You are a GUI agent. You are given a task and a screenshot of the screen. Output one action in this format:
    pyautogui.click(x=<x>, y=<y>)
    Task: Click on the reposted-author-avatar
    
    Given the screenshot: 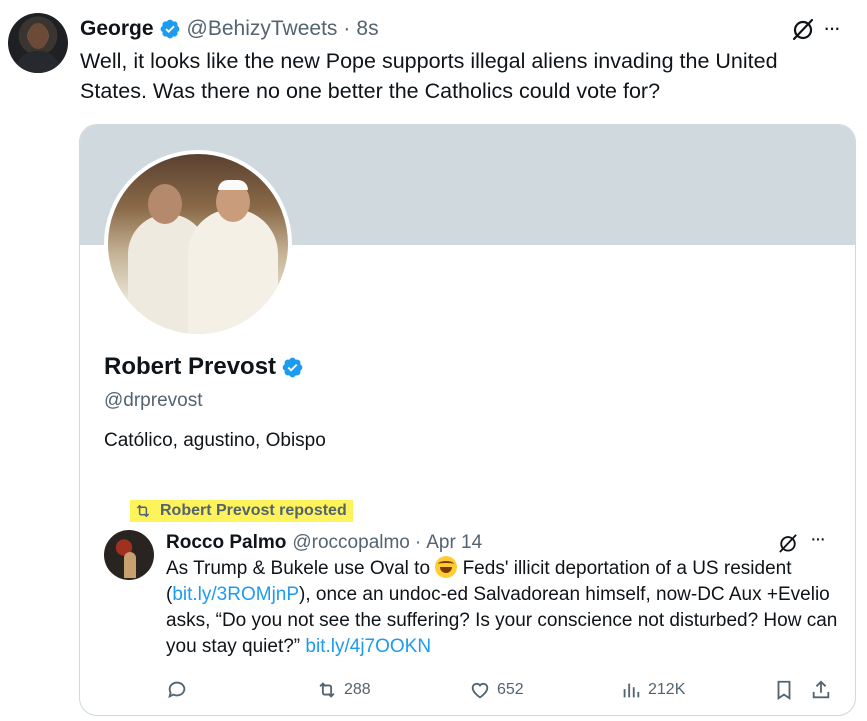 What is the action you would take?
    pyautogui.click(x=129, y=555)
    